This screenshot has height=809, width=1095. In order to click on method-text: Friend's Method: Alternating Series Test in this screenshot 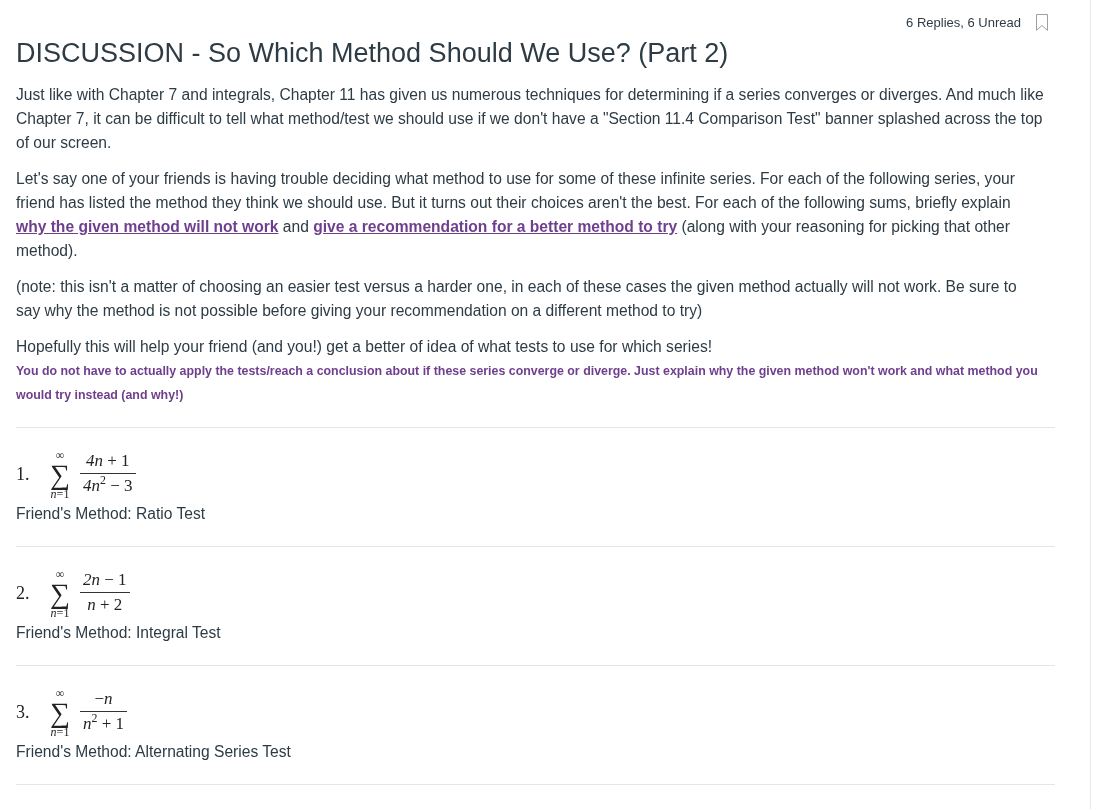, I will do `click(154, 752)`.